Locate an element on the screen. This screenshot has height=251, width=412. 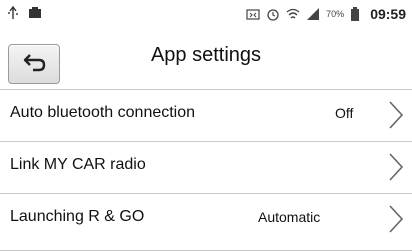
signal-icon is located at coordinates (313, 14).